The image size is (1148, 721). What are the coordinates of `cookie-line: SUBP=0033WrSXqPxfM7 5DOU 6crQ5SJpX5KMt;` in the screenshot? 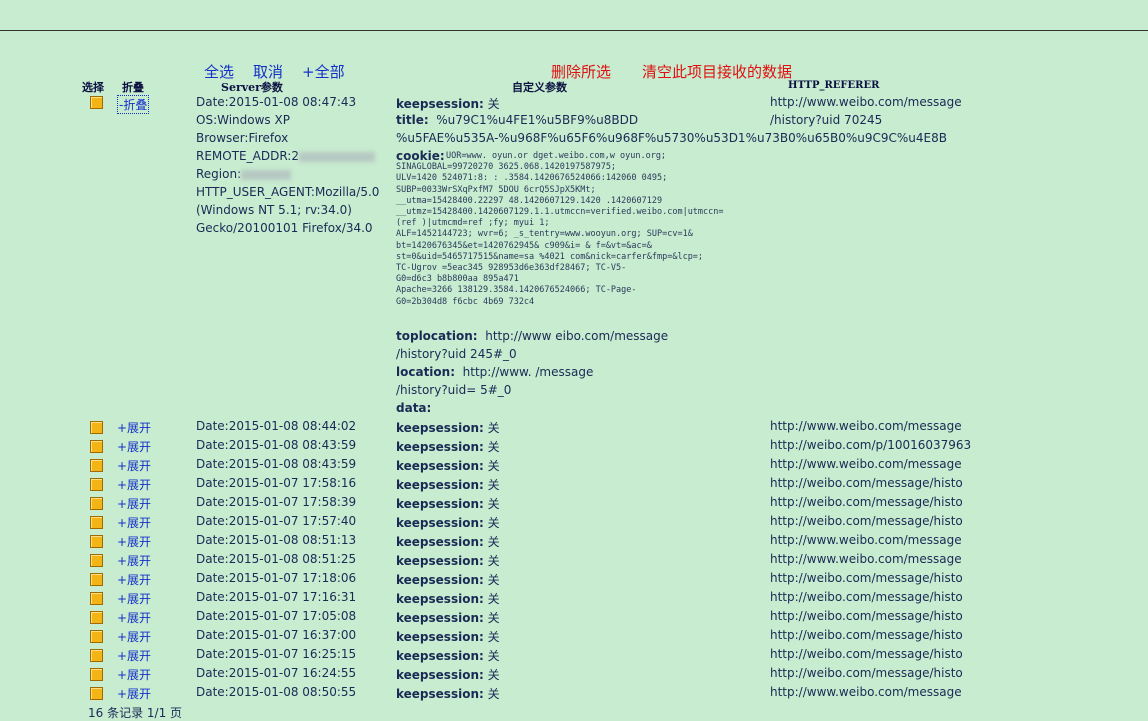 It's located at (496, 189).